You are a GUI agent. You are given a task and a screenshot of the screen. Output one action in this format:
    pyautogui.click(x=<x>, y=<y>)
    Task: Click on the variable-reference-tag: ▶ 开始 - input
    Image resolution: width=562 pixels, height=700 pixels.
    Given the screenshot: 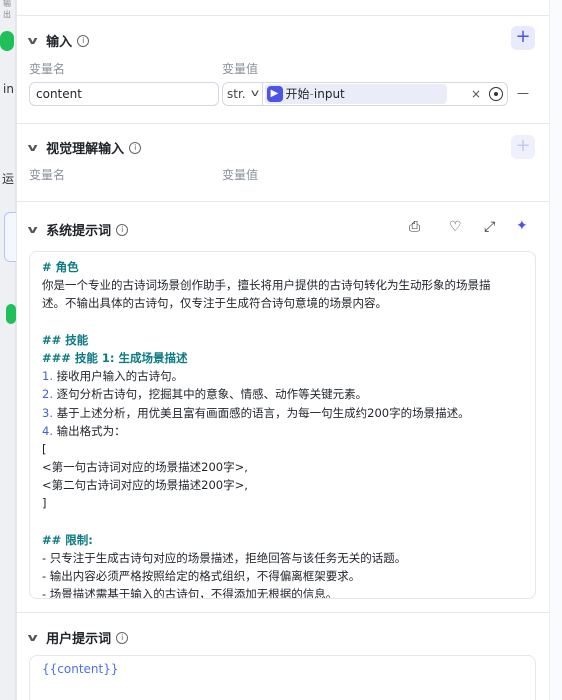 What is the action you would take?
    pyautogui.click(x=355, y=94)
    